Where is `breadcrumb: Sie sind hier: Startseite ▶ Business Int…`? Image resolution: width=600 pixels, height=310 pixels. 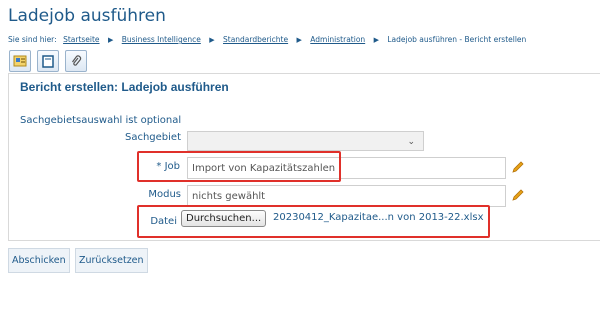
breadcrumb: Sie sind hier: Startseite ▶ Business Int… is located at coordinates (267, 39).